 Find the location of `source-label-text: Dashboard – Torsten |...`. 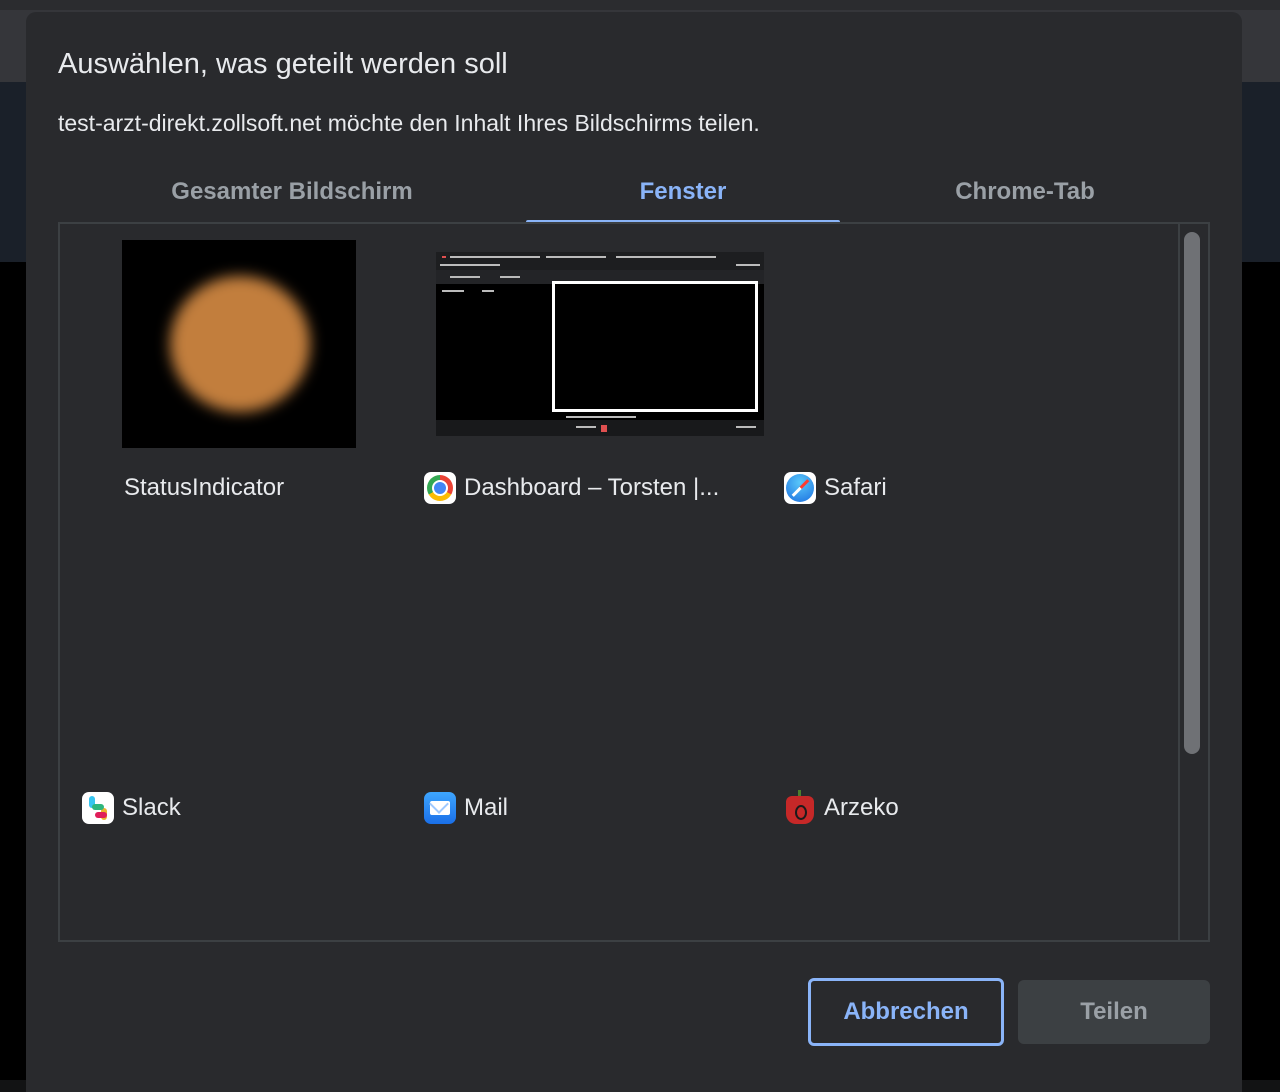

source-label-text: Dashboard – Torsten |... is located at coordinates (592, 487).